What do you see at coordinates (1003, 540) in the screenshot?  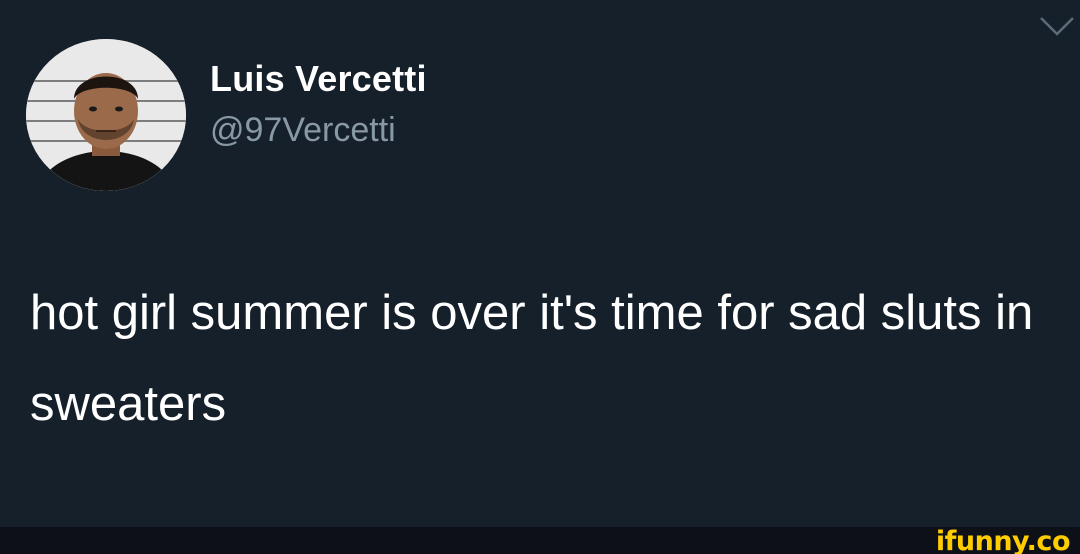 I see `watermark: ifunny.co` at bounding box center [1003, 540].